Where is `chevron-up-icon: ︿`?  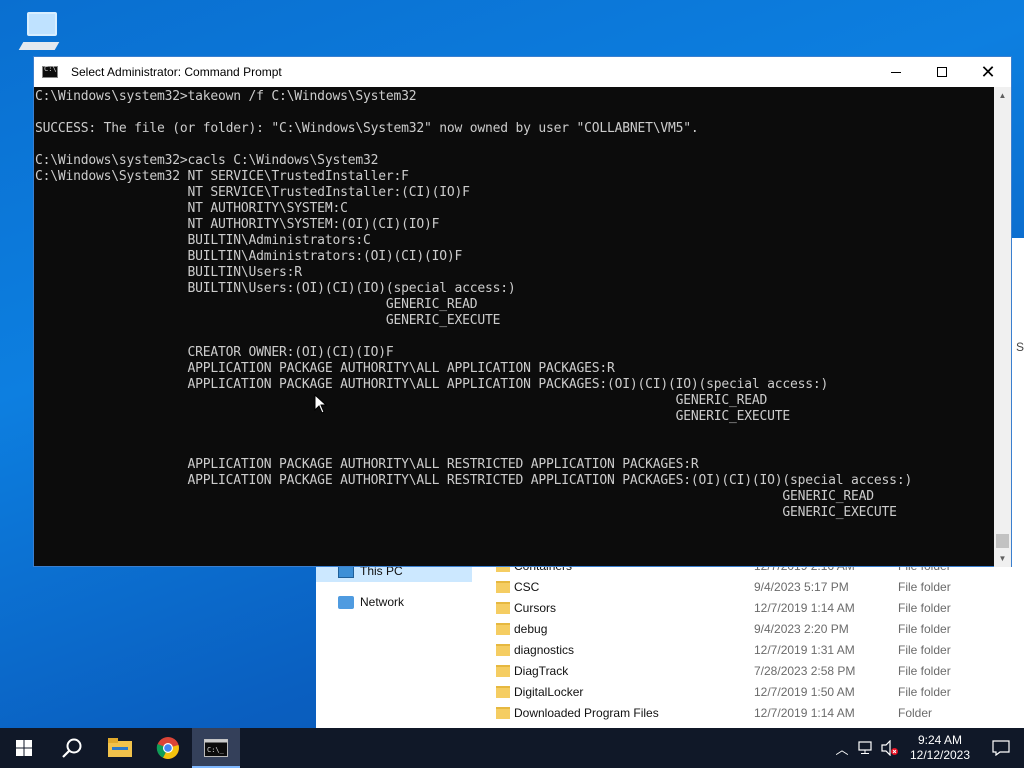
chevron-up-icon: ︿ is located at coordinates (842, 749).